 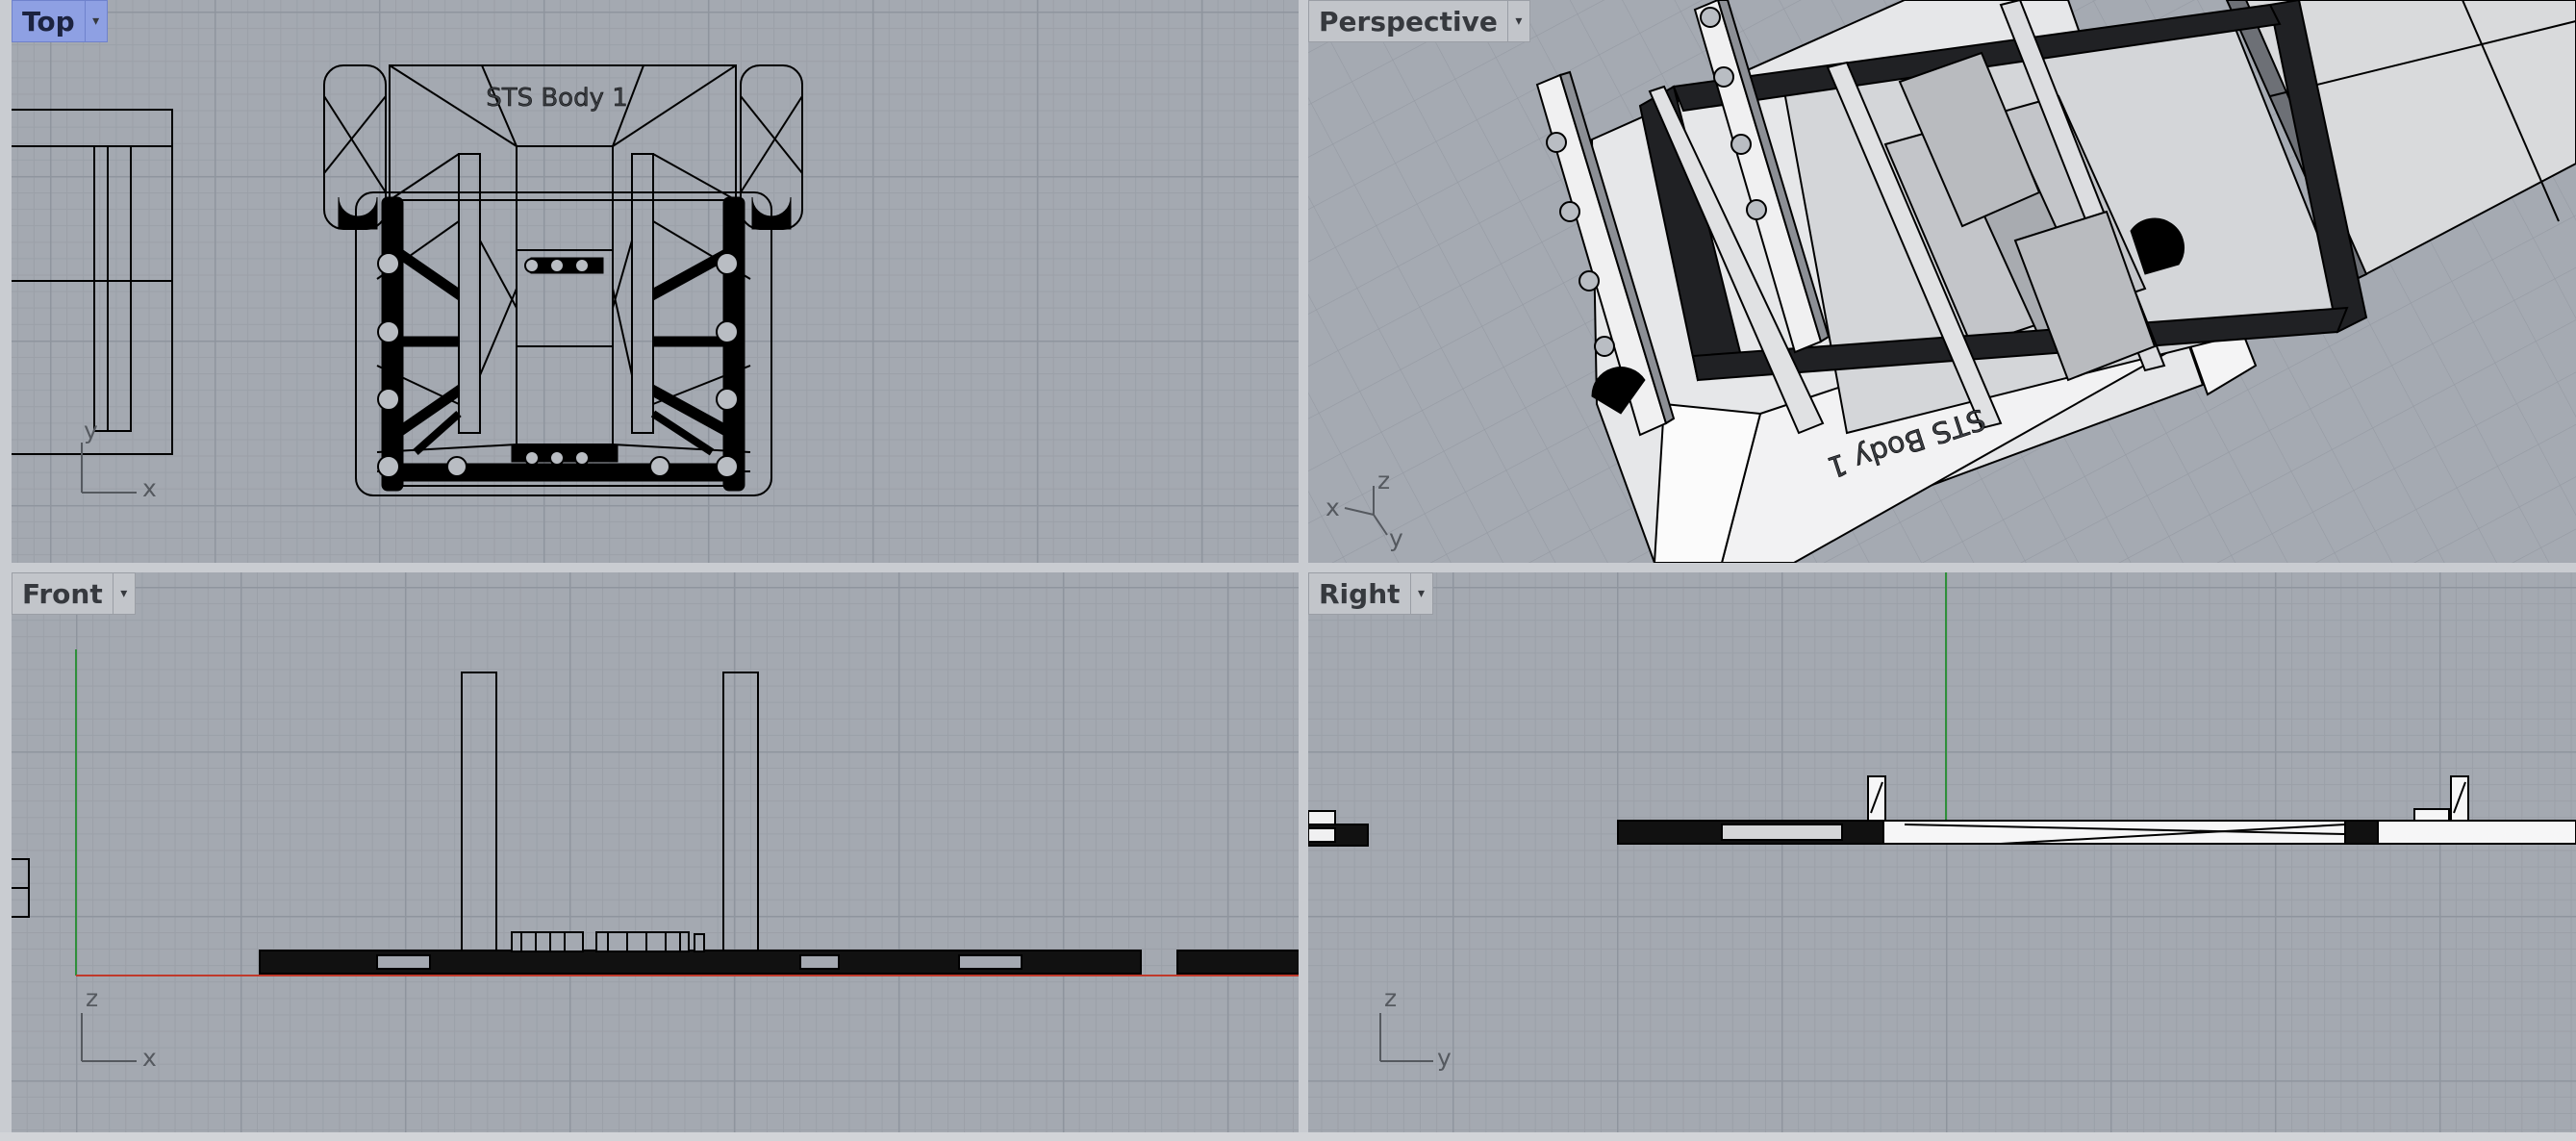 I want to click on top-side-object, so click(x=93, y=282).